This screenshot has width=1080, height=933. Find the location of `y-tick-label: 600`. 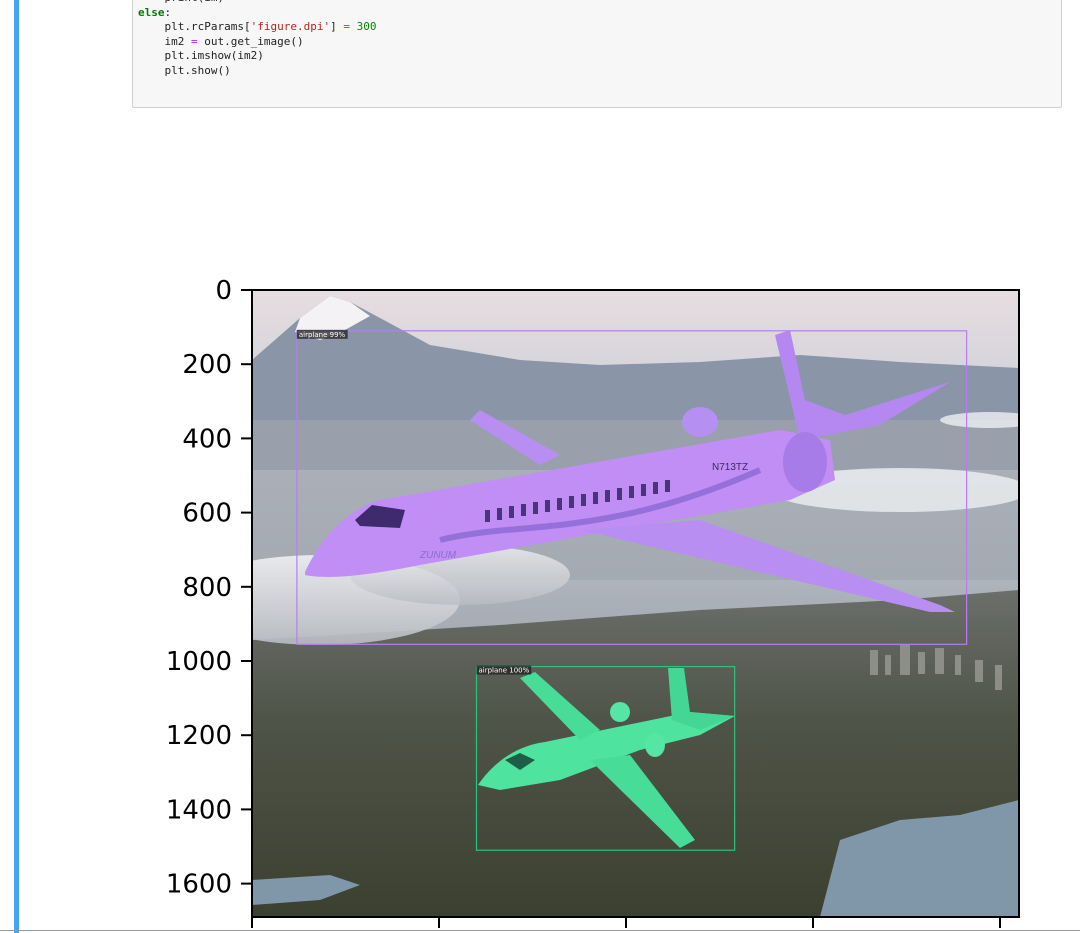

y-tick-label: 600 is located at coordinates (207, 514).